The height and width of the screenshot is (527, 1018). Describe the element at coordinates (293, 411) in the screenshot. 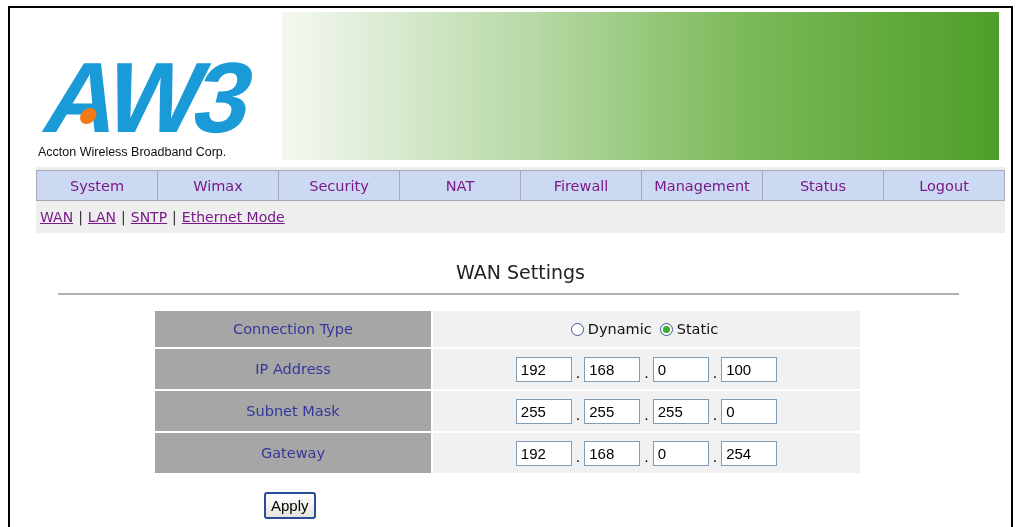

I see `field-label: Subnet Mask` at that location.